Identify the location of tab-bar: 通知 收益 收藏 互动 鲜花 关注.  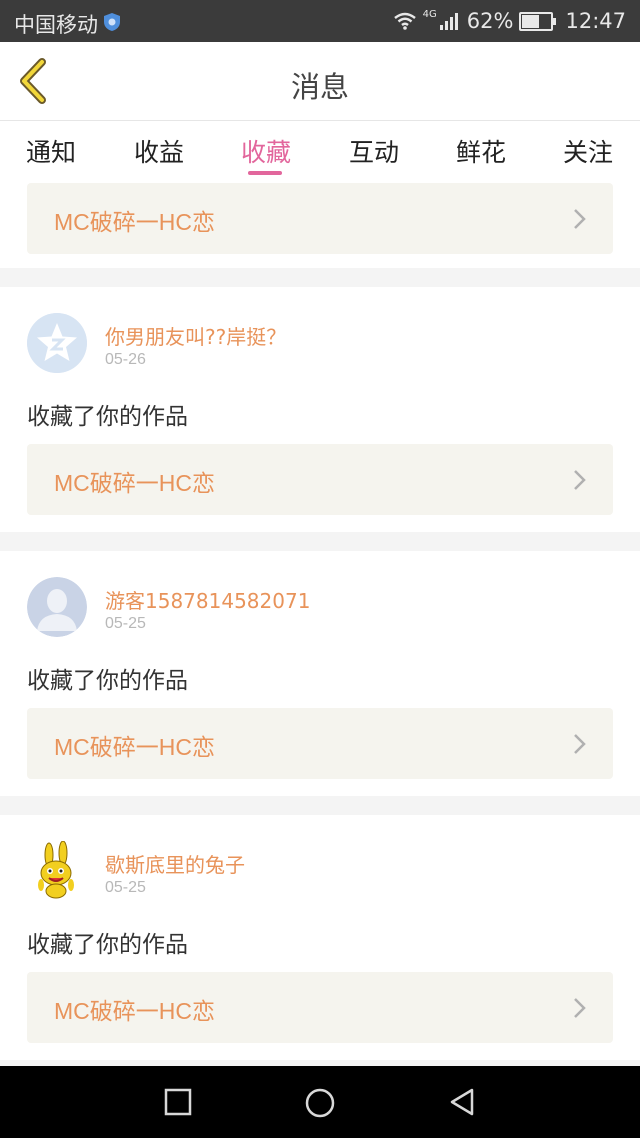
(320, 152).